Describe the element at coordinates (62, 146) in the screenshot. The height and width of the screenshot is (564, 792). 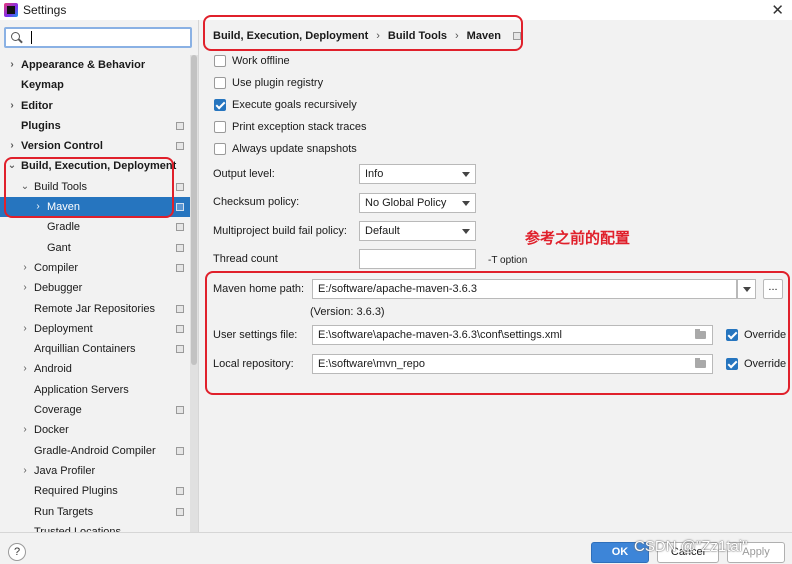
I see `sidebar-item-label: Version Control` at that location.